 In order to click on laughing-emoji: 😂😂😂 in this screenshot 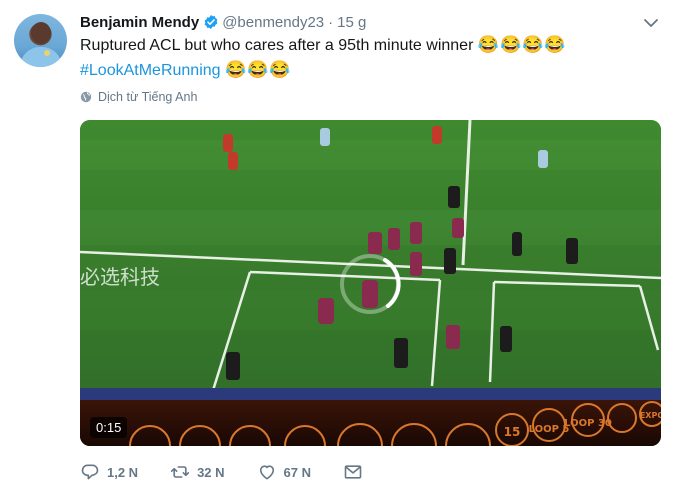, I will do `click(258, 69)`.